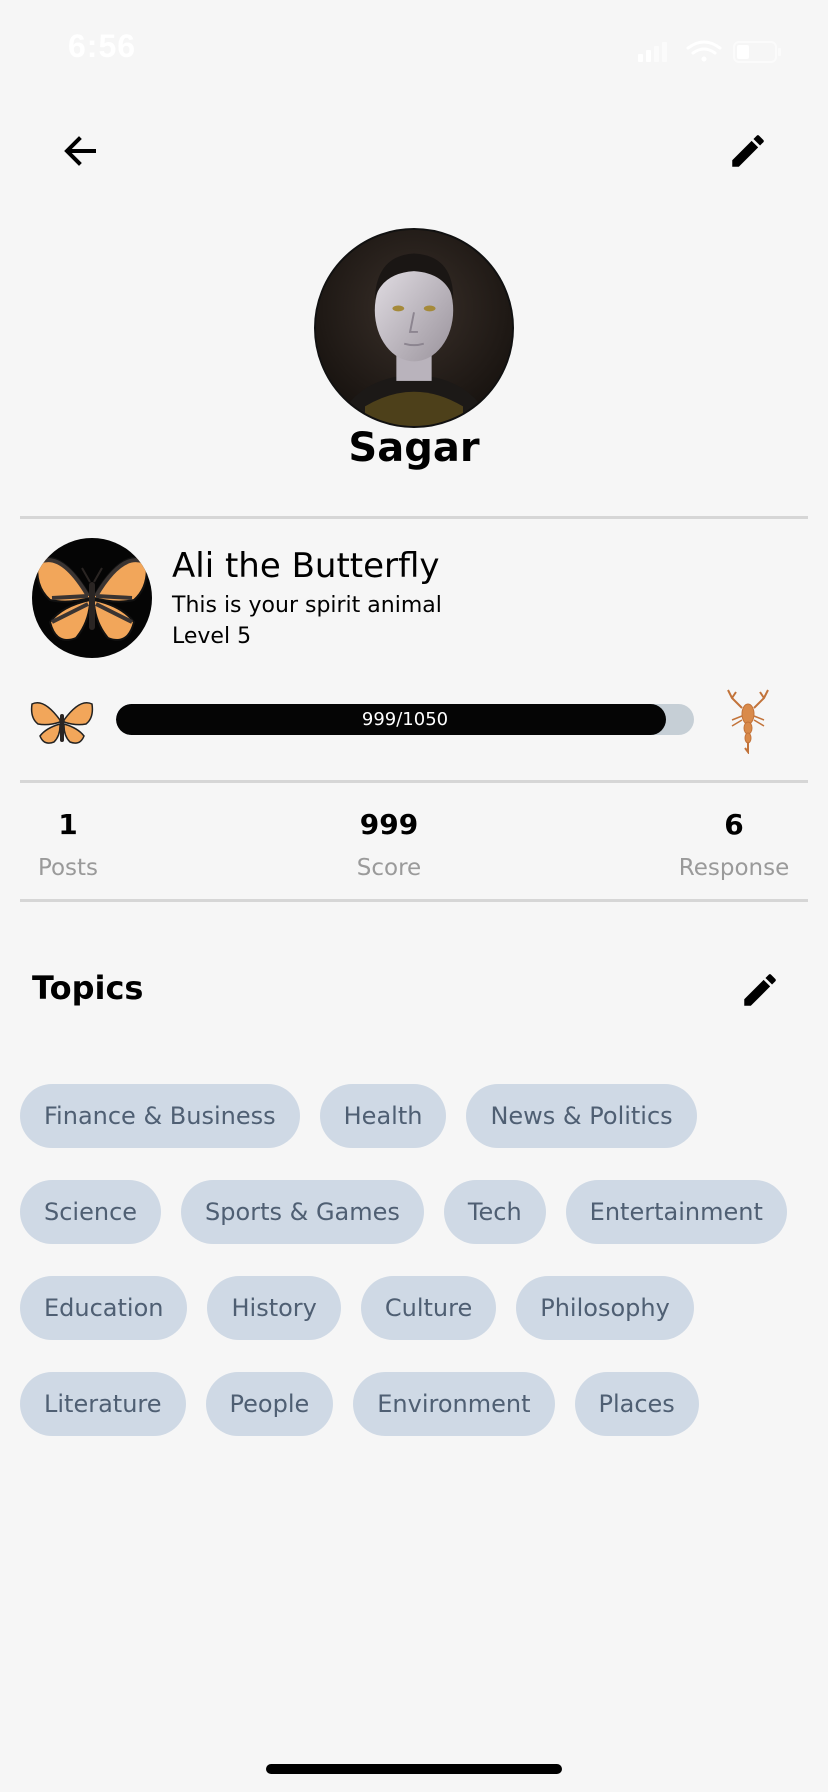  I want to click on topic-chip: Science, so click(91, 1212).